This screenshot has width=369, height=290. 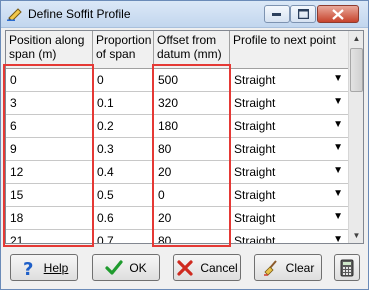 I want to click on cell-proportion: 0.4, so click(x=123, y=172).